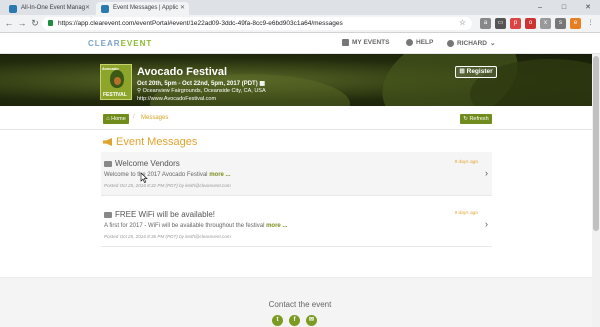 The width and height of the screenshot is (600, 327). What do you see at coordinates (176, 99) in the screenshot?
I see `event-website-link: http://www.AvocadoFestival.com` at bounding box center [176, 99].